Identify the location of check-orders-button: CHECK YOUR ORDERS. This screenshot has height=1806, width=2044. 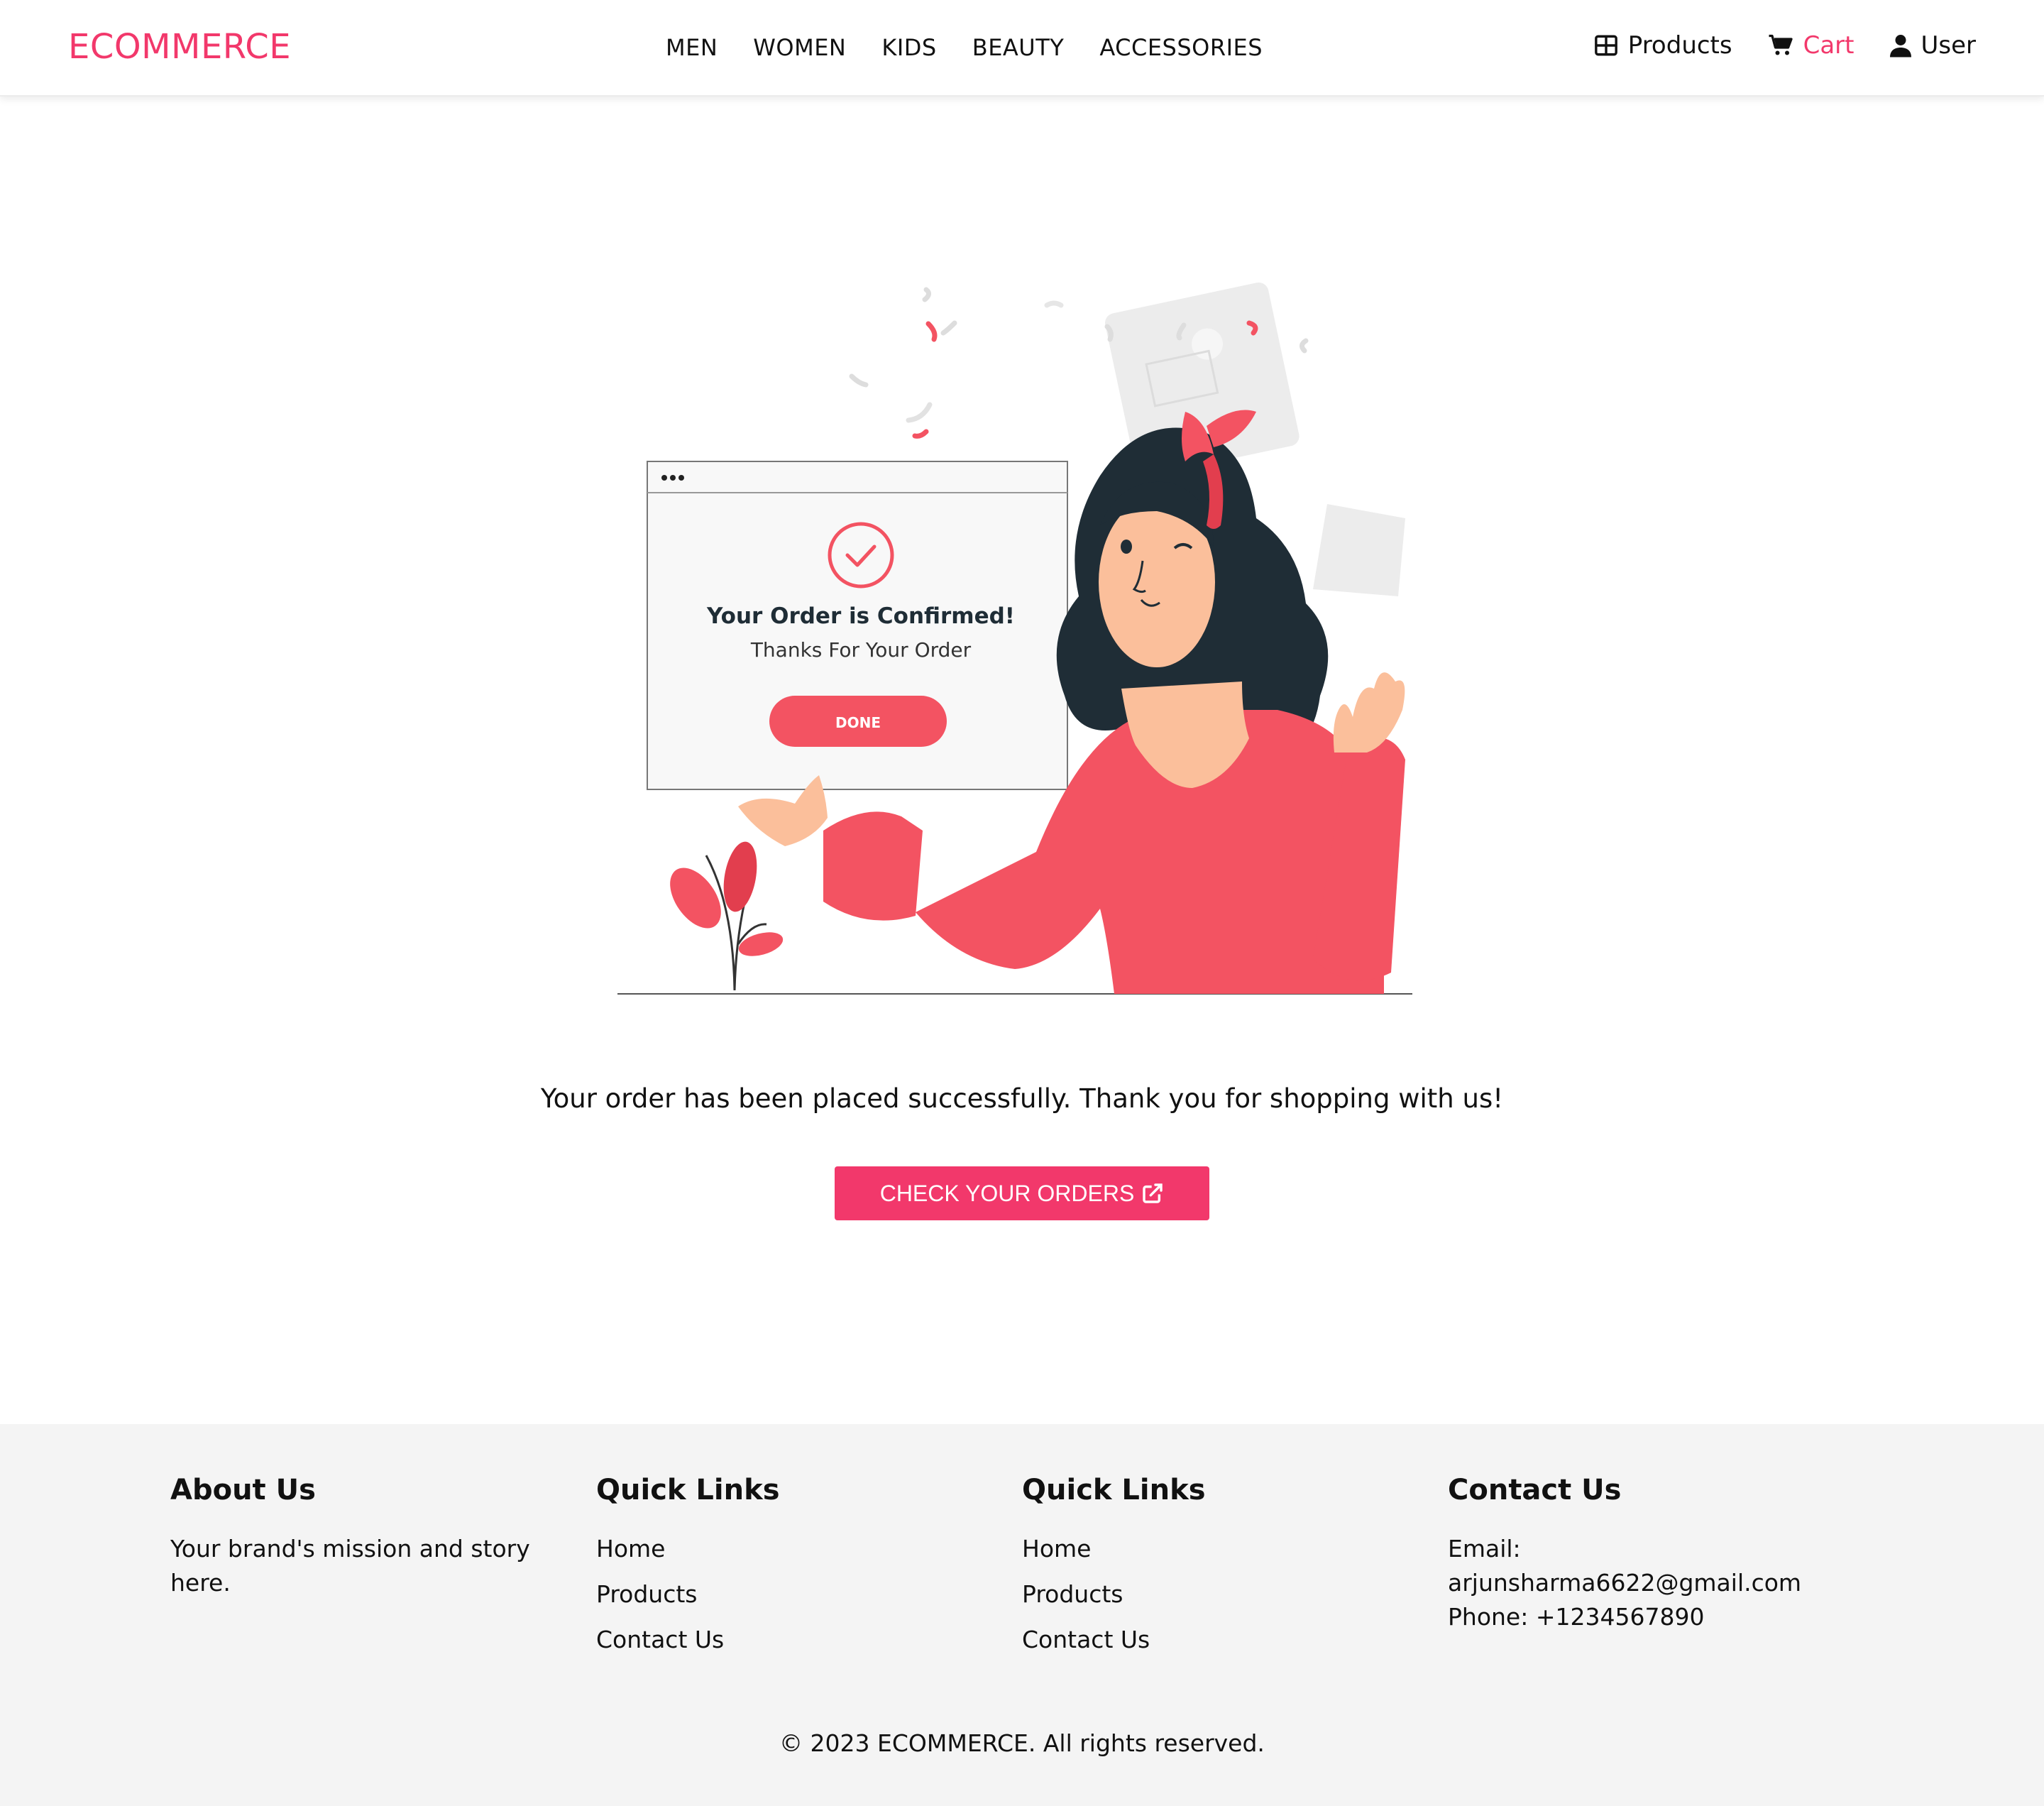
(1022, 1193).